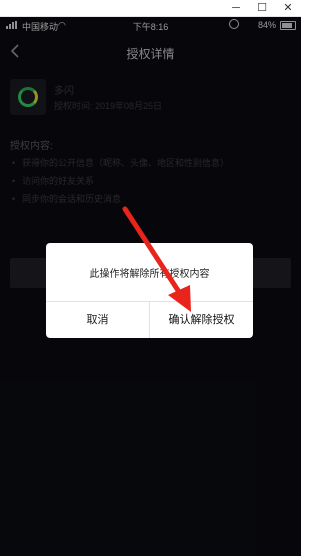 This screenshot has width=320, height=556. I want to click on cancel-button: 取消, so click(97, 320).